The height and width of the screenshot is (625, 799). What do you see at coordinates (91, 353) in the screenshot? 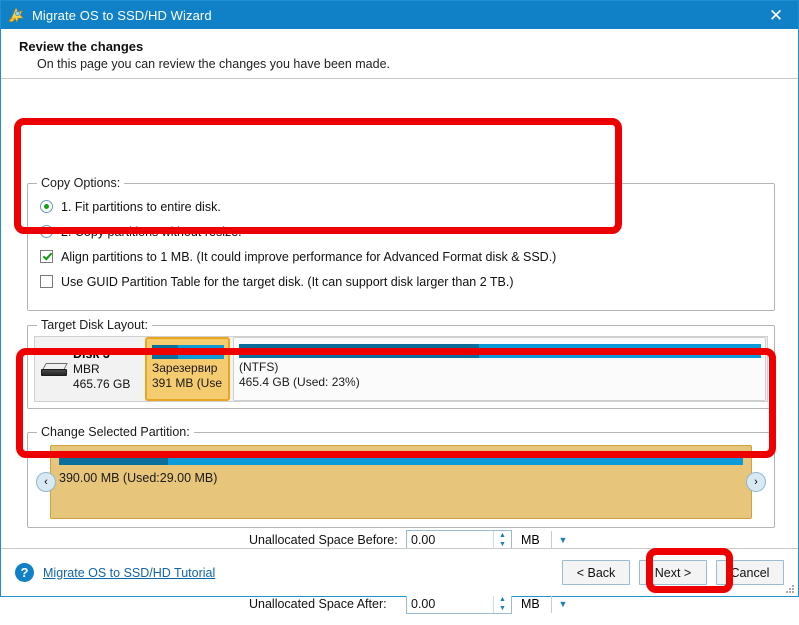
I see `disk-name: Disk 3` at bounding box center [91, 353].